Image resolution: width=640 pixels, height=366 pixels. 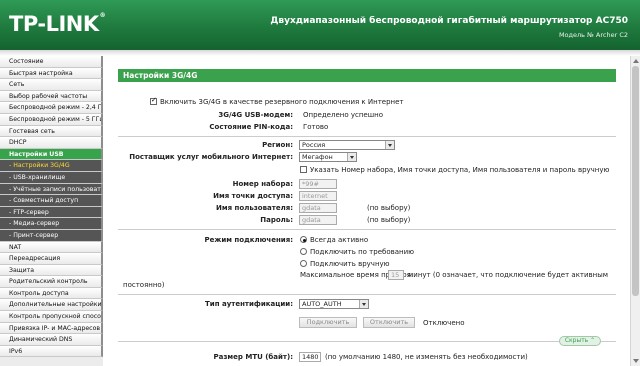 I want to click on mode-manual-label: Подключить вручную, so click(x=350, y=264).